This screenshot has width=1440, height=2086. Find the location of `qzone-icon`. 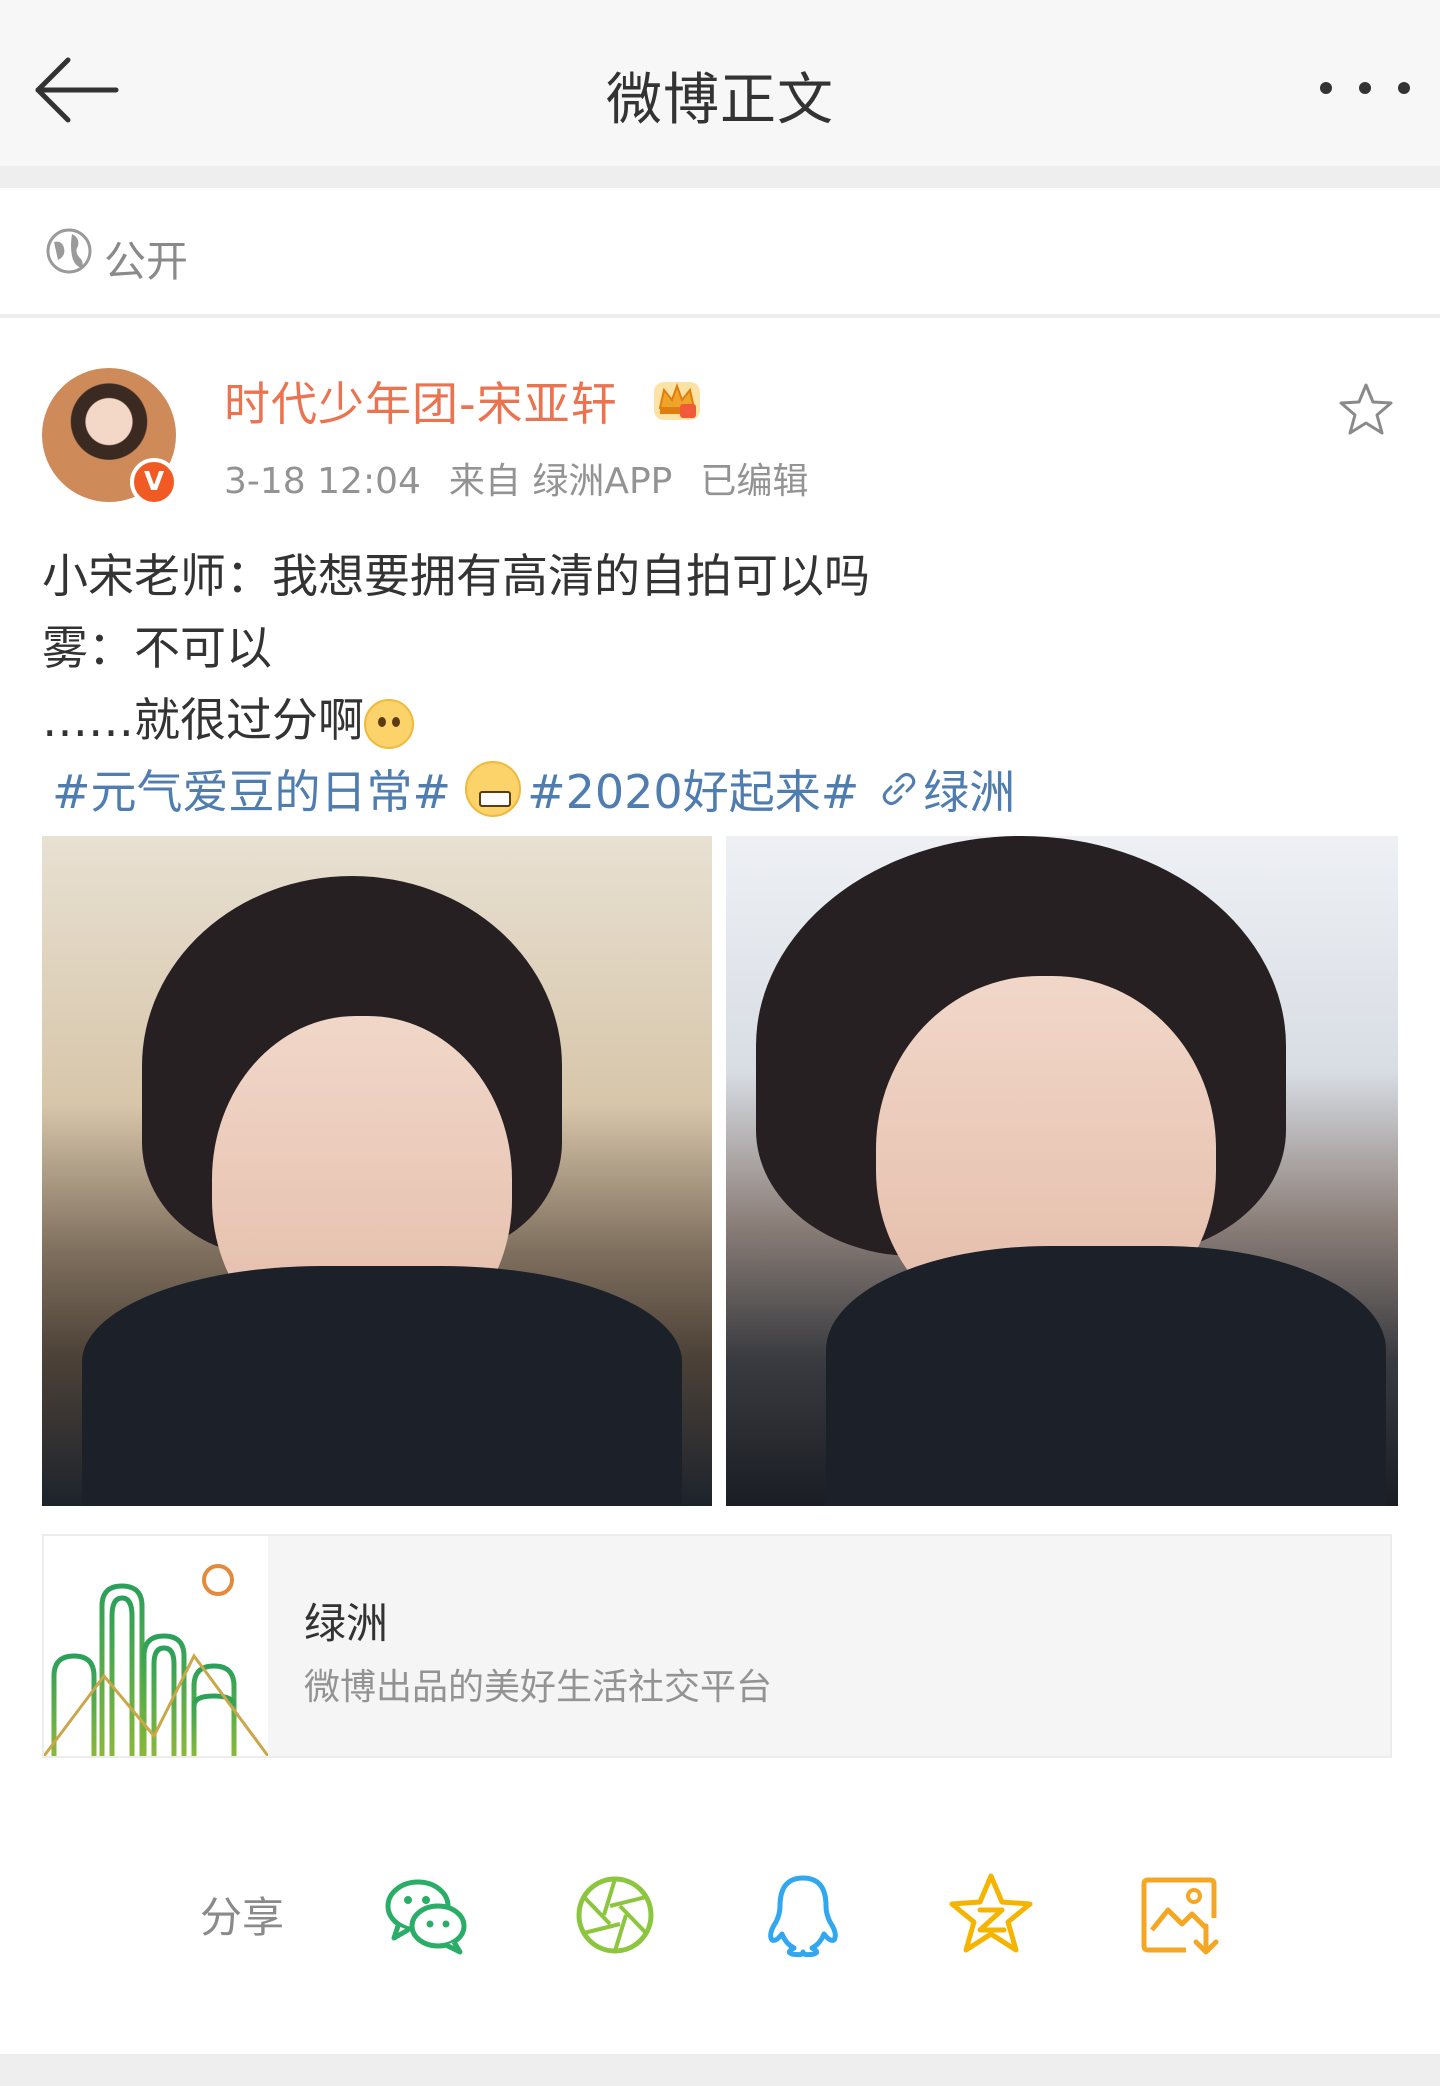

qzone-icon is located at coordinates (991, 1915).